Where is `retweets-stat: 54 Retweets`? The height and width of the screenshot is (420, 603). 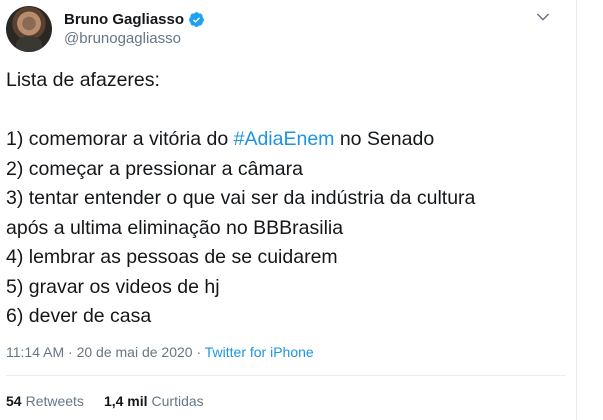
retweets-stat: 54 Retweets is located at coordinates (45, 401).